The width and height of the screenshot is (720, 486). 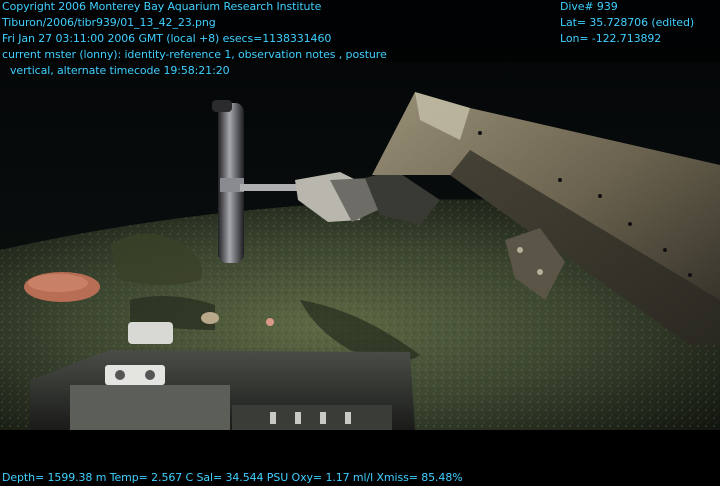 I want to click on dive-number-text: Dive# 939, so click(x=589, y=6).